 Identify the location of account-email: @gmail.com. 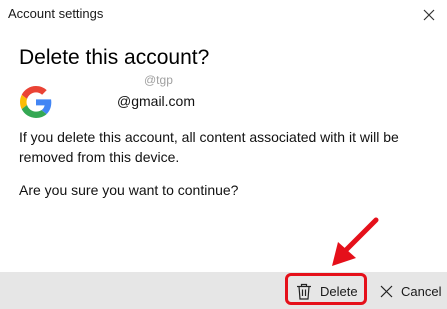
(156, 101).